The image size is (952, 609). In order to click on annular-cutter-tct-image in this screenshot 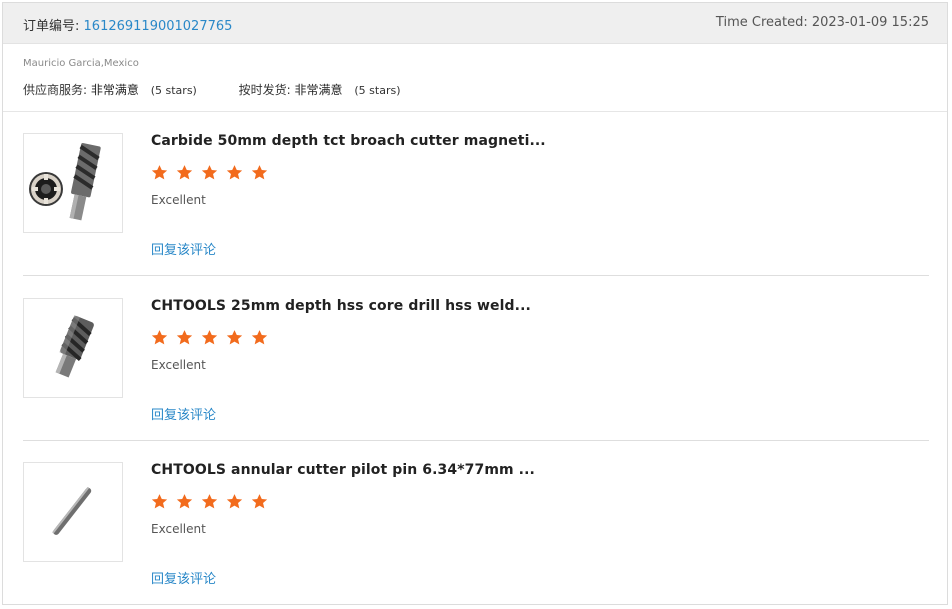, I will do `click(73, 183)`.